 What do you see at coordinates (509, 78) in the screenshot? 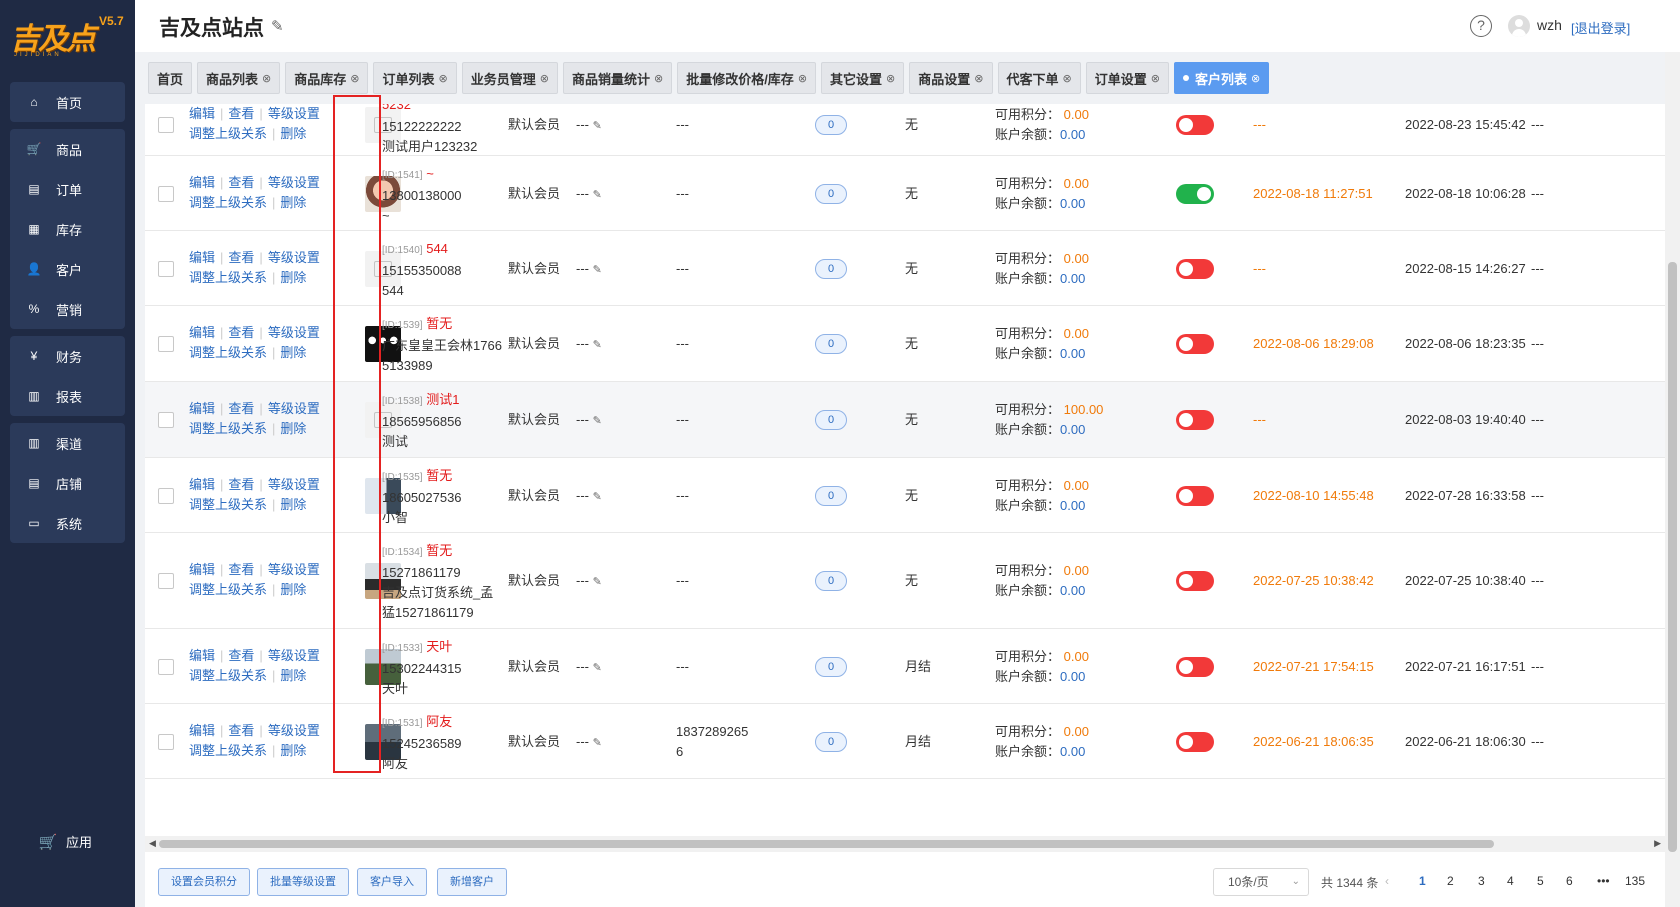
I see `tab-4: 业务员管理 ⊗` at bounding box center [509, 78].